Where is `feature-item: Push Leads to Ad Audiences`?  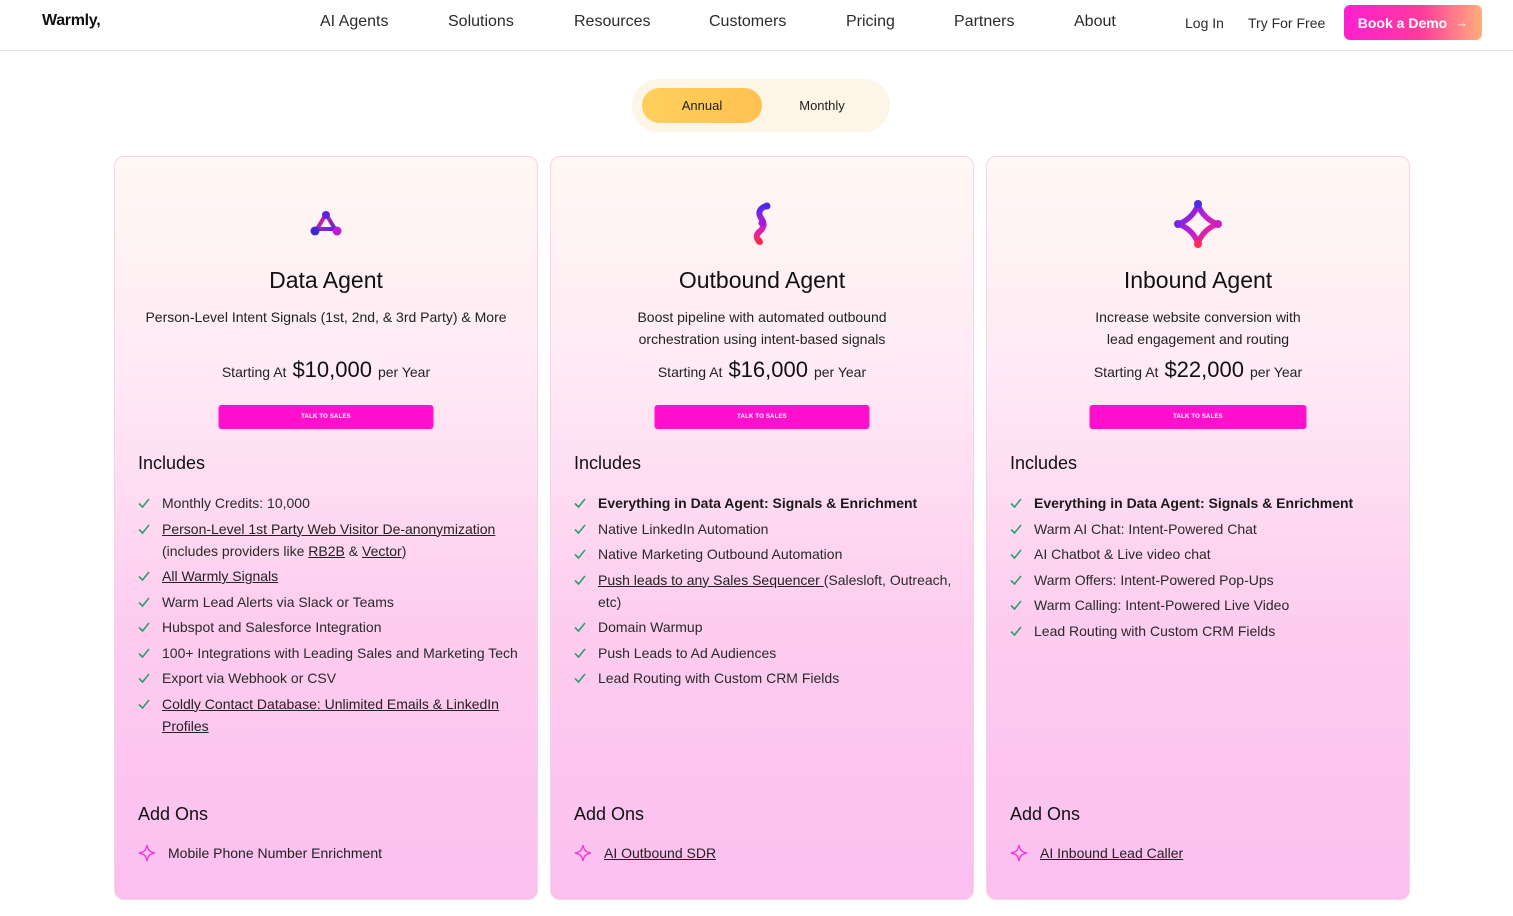
feature-item: Push Leads to Ad Audiences is located at coordinates (766, 653).